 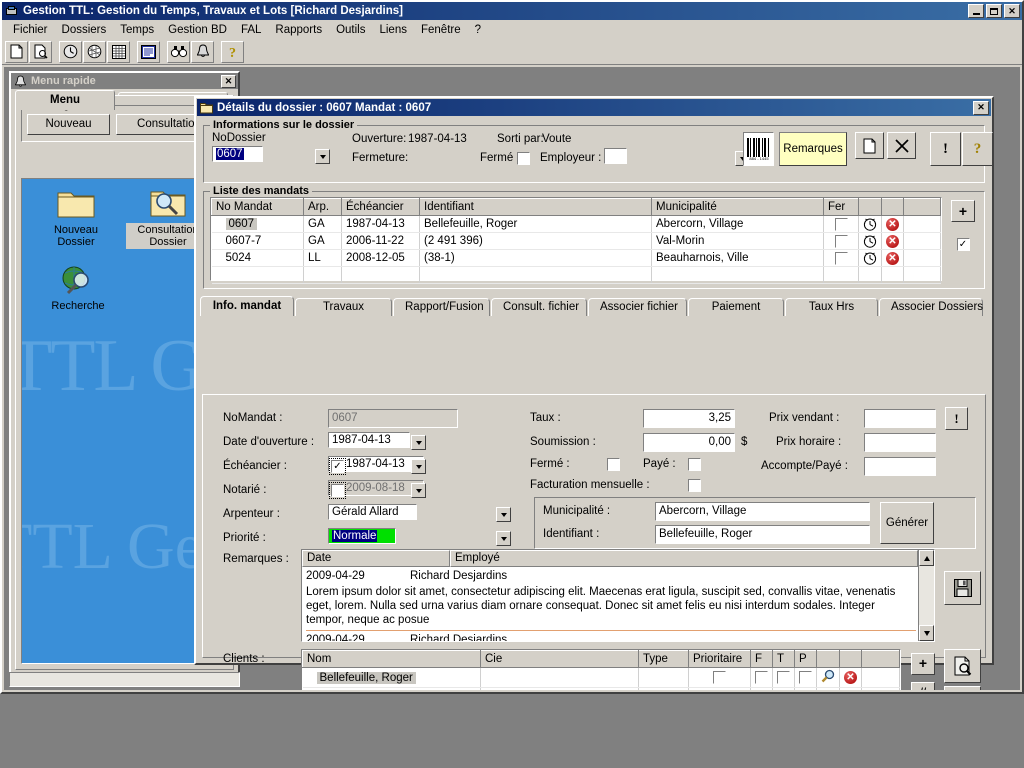 I want to click on scroll-track, so click(x=926, y=595).